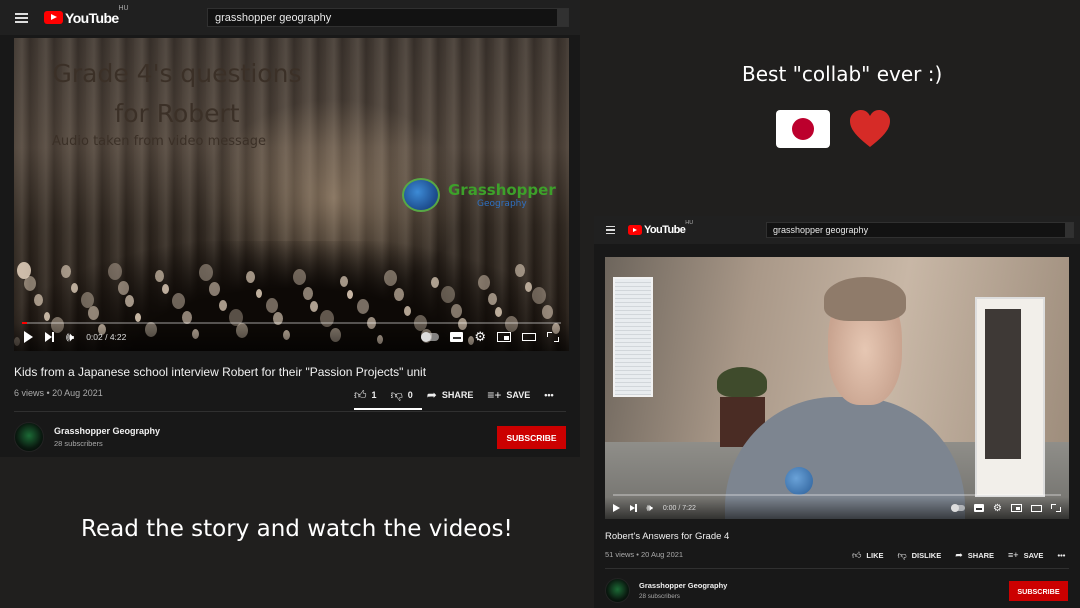 This screenshot has width=1080, height=608. Describe the element at coordinates (633, 337) in the screenshot. I see `window-blinds` at that location.